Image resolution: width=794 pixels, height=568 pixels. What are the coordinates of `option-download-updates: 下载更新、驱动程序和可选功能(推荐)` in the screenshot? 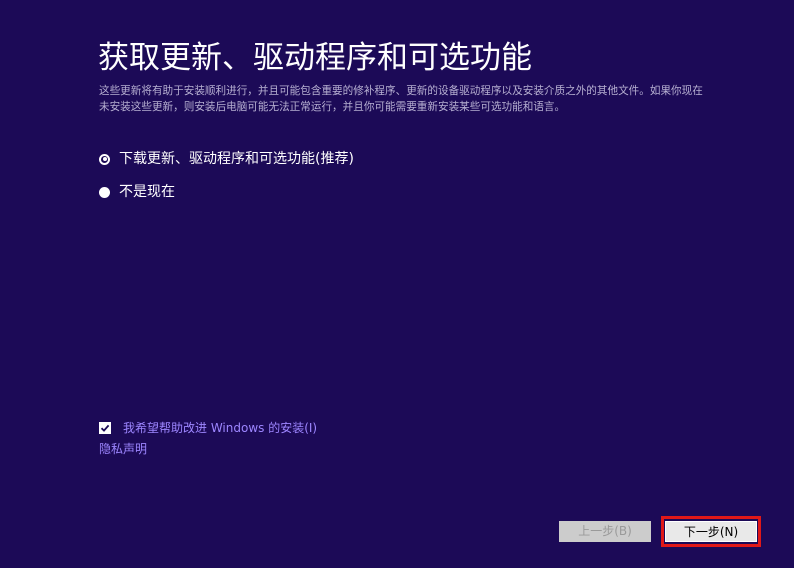 It's located at (226, 159).